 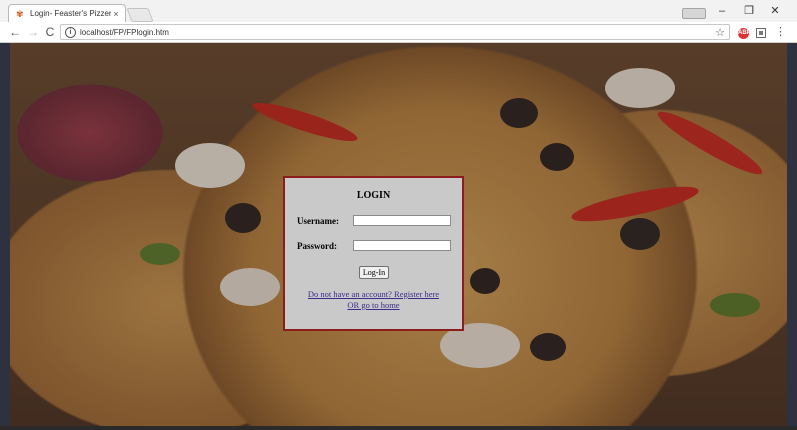 I want to click on tab-close-icon: ×, so click(x=116, y=14).